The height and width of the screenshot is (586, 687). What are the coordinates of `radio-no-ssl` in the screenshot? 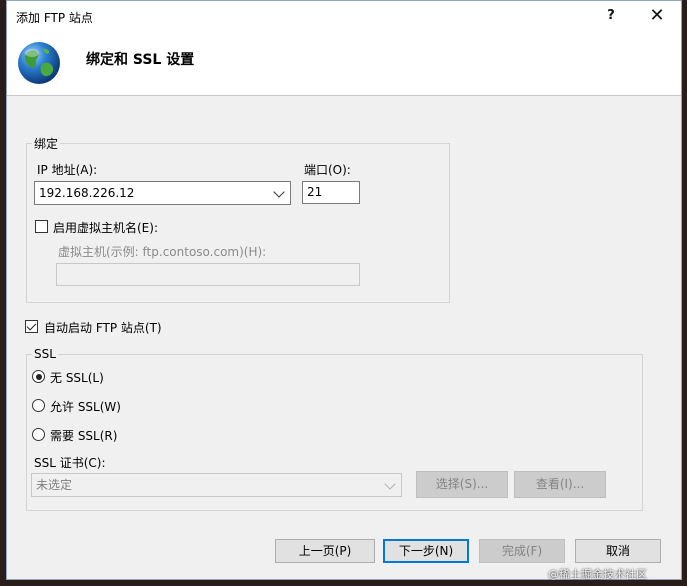 It's located at (38, 376).